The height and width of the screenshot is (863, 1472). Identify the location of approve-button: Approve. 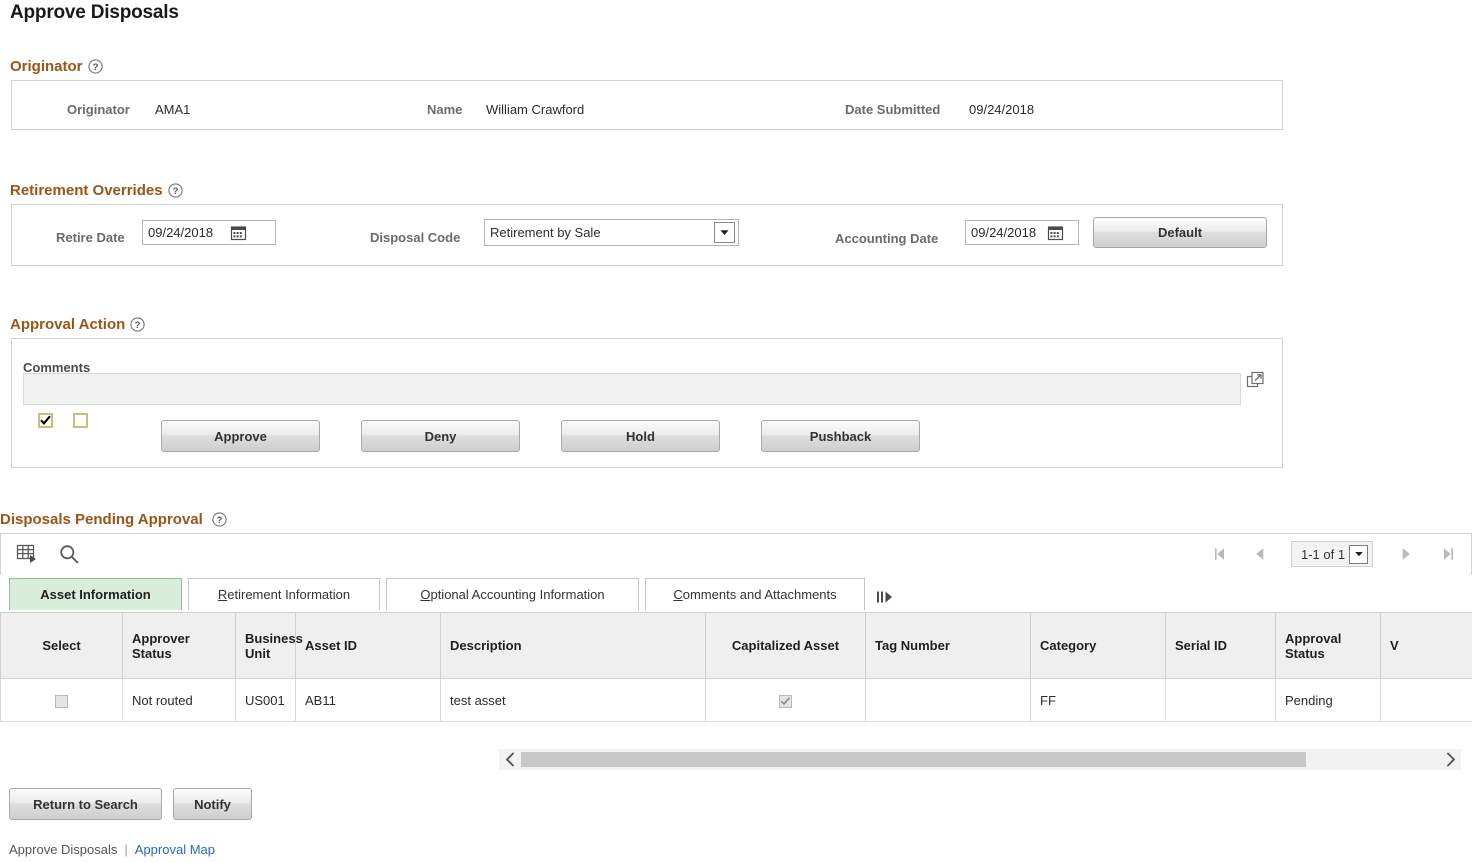
(240, 436).